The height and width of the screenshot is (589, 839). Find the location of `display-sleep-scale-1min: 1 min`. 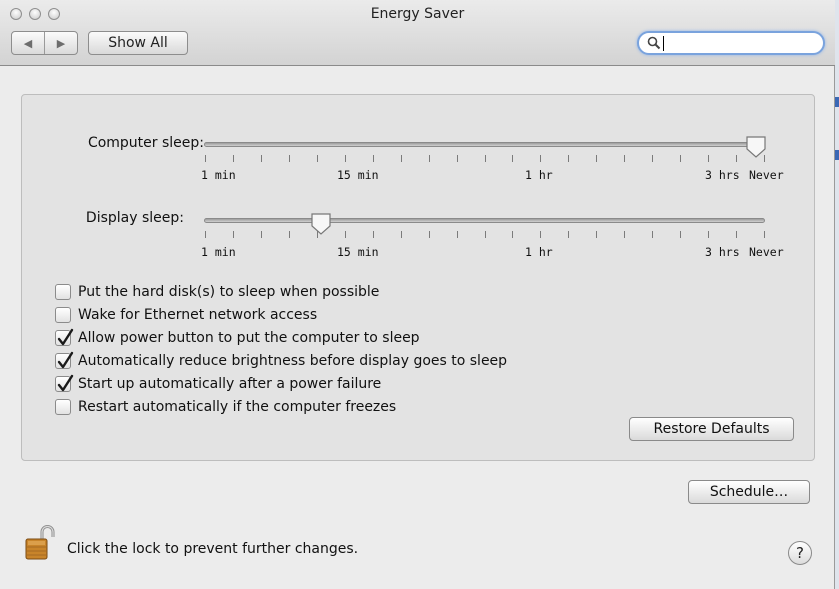

display-sleep-scale-1min: 1 min is located at coordinates (218, 252).